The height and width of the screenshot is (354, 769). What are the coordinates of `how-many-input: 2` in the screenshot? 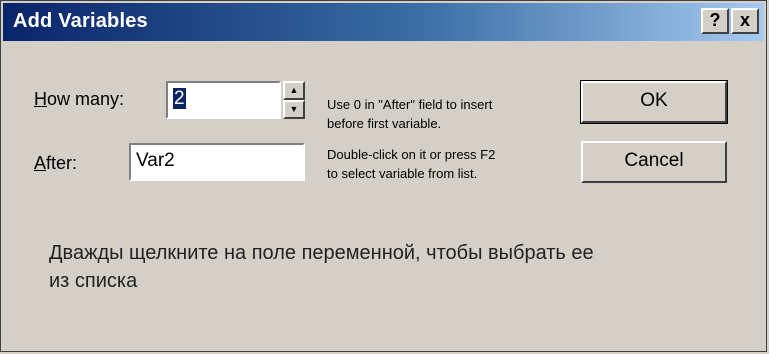 It's located at (223, 100).